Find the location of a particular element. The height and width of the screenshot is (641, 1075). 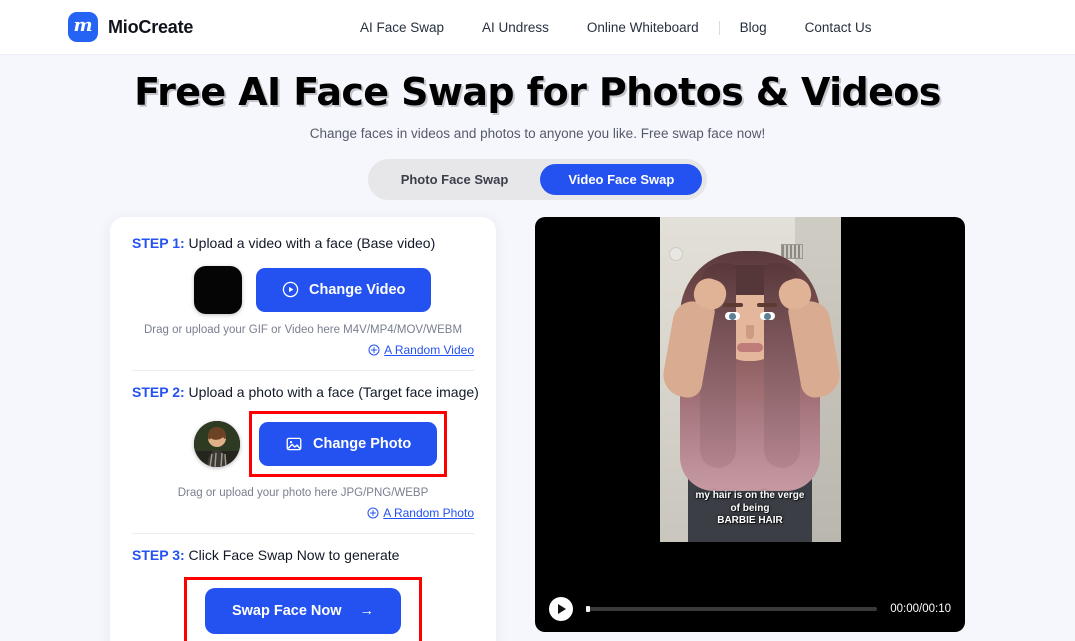

video-thumbnail is located at coordinates (218, 289).